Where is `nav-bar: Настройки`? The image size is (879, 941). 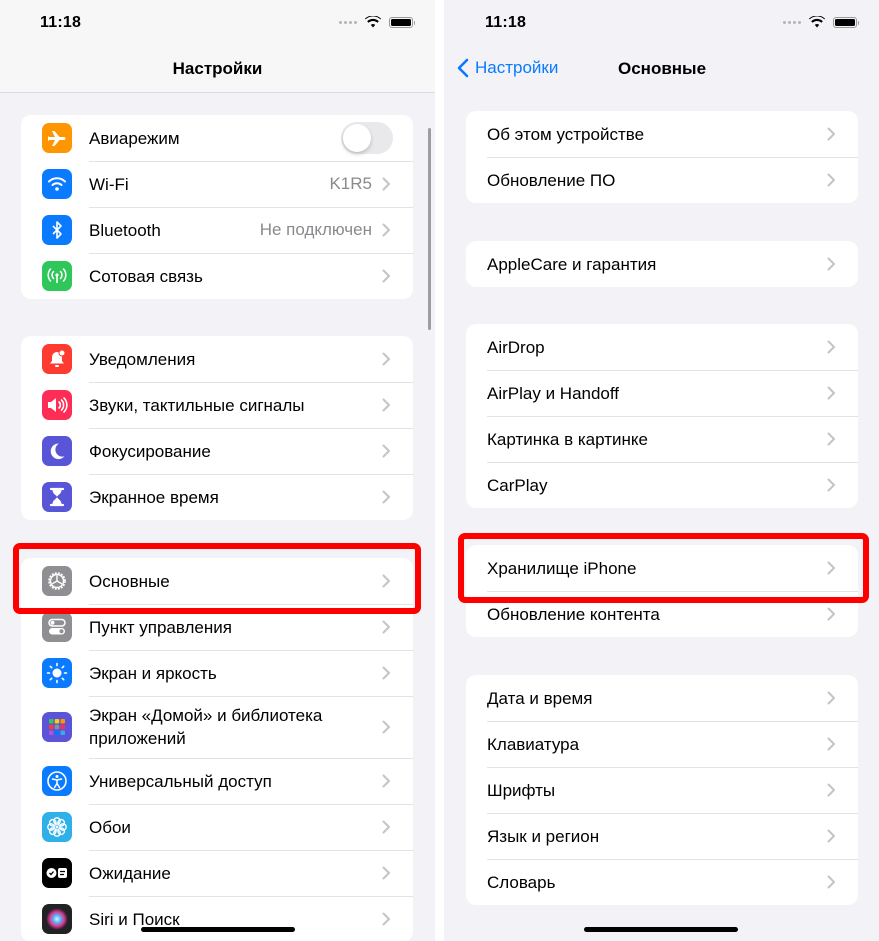 nav-bar: Настройки is located at coordinates (217, 70).